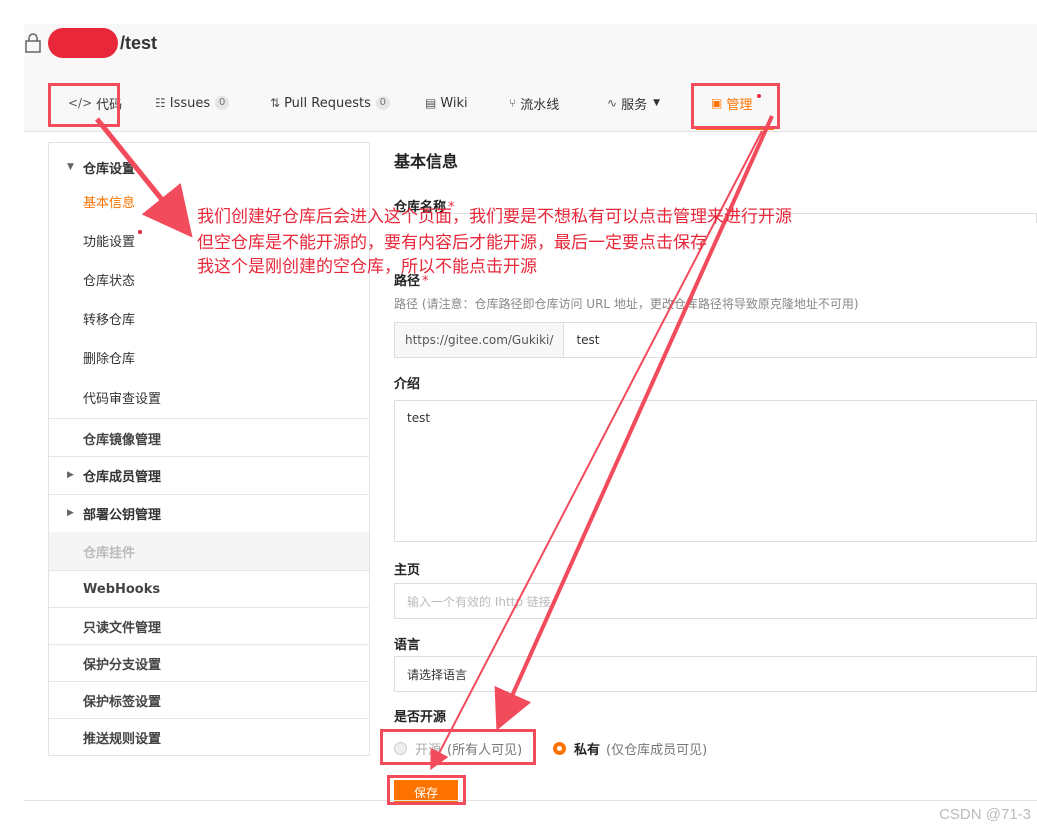 This screenshot has width=1037, height=833. Describe the element at coordinates (138, 43) in the screenshot. I see `repo-name: /test` at that location.